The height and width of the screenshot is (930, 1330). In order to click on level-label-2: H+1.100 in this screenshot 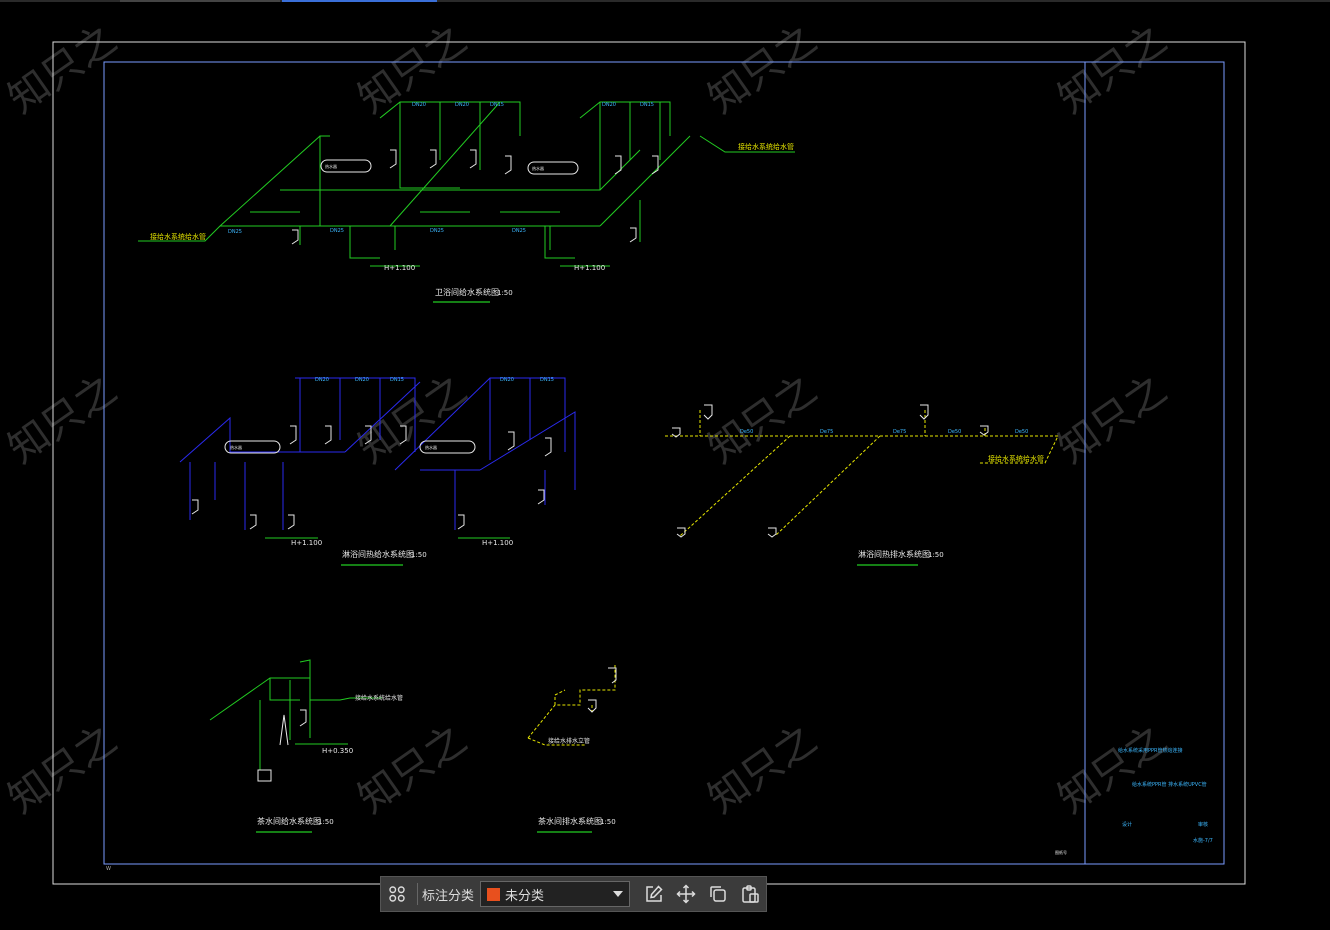, I will do `click(589, 268)`.